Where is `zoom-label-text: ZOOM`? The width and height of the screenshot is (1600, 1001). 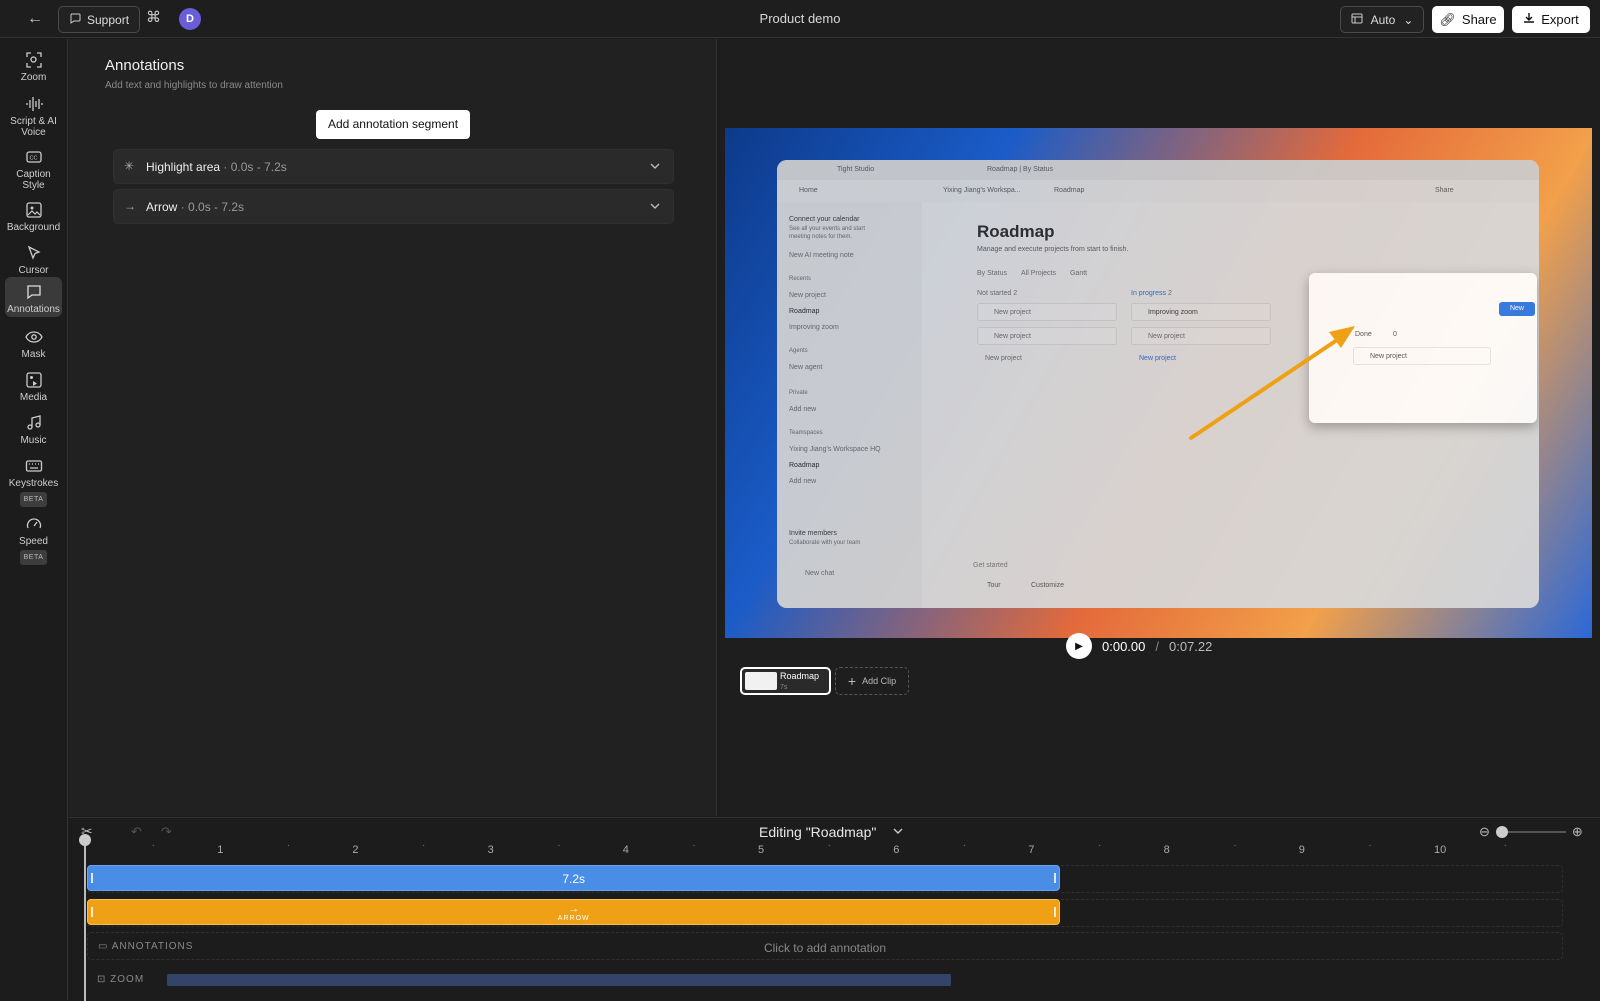 zoom-label-text: ZOOM is located at coordinates (127, 979).